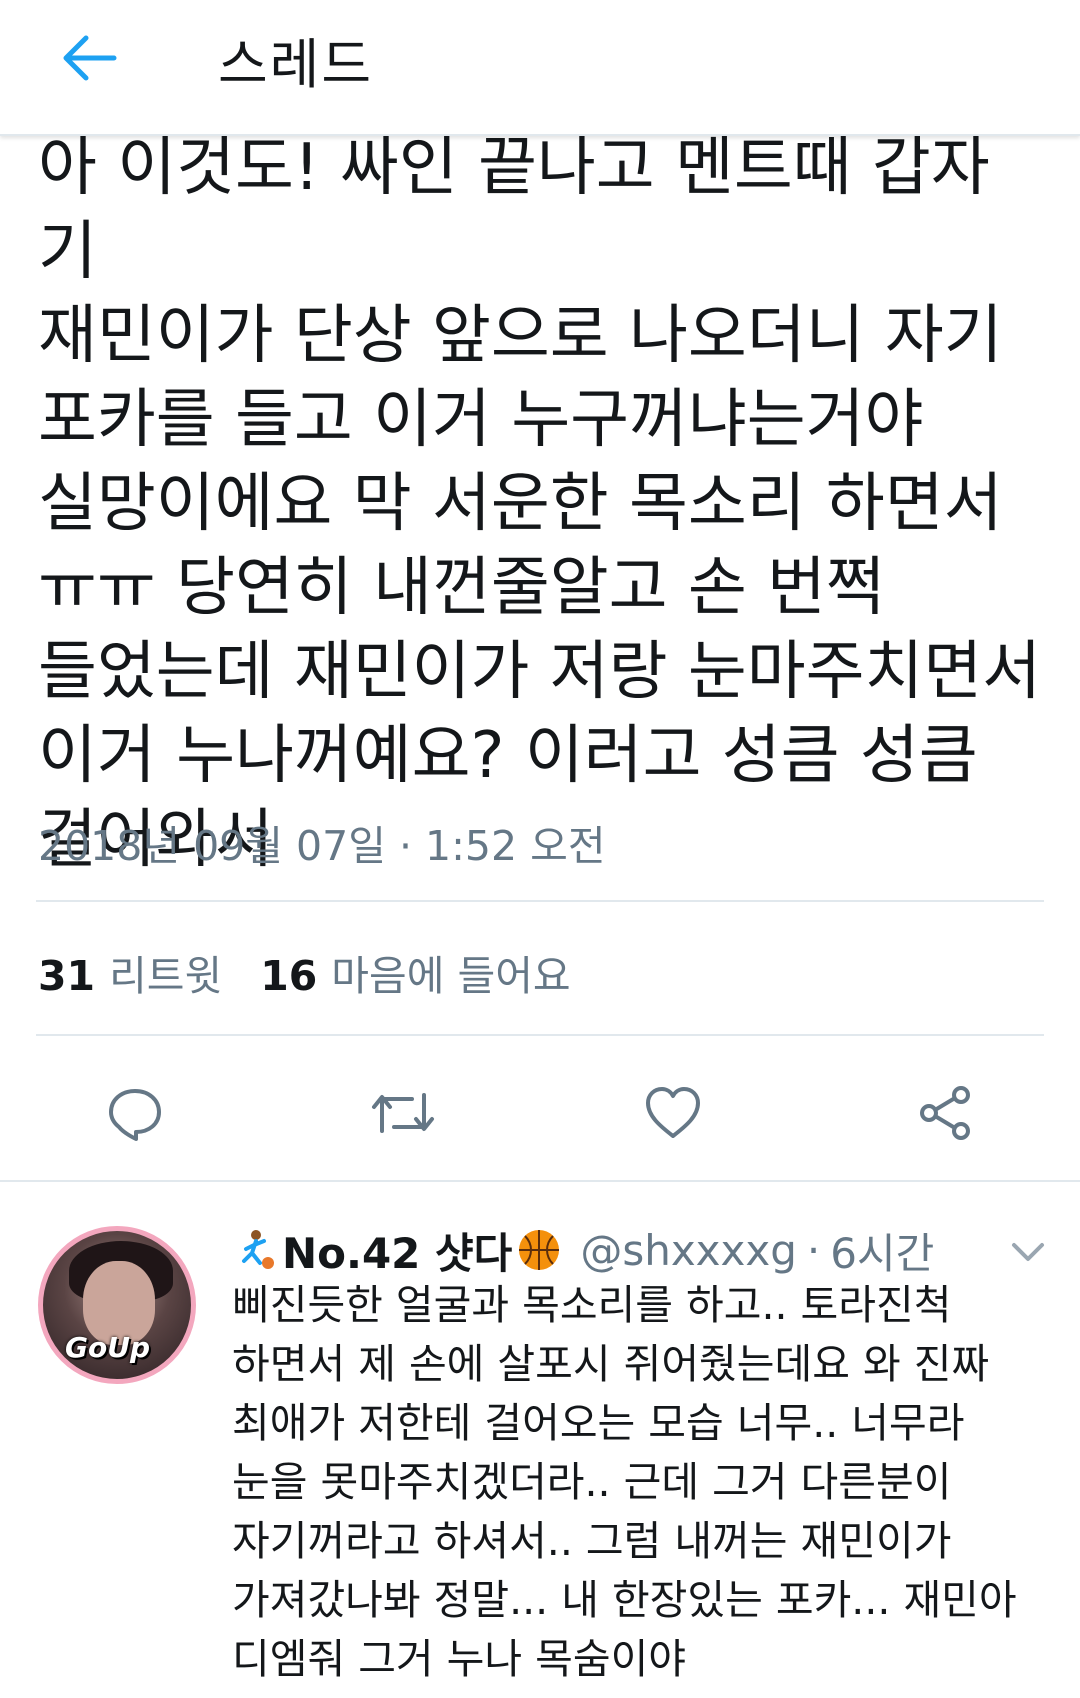  What do you see at coordinates (66, 976) in the screenshot?
I see `retweet-count: 31` at bounding box center [66, 976].